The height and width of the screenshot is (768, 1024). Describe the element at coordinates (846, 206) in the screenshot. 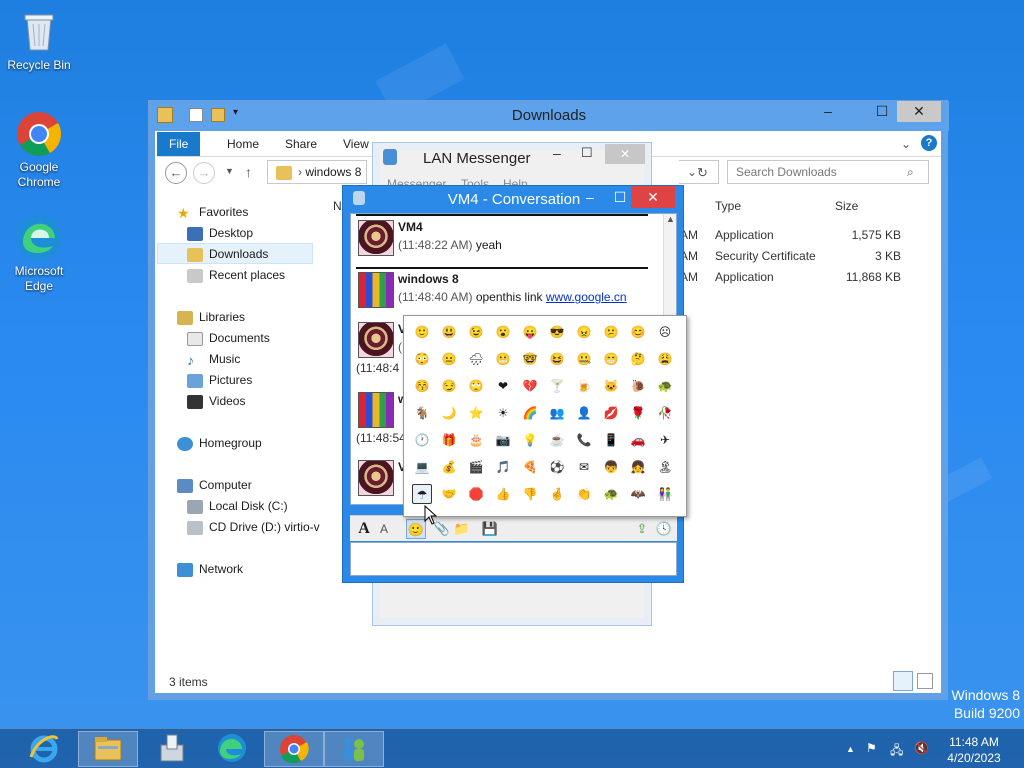

I see `column-header-size: Size` at that location.